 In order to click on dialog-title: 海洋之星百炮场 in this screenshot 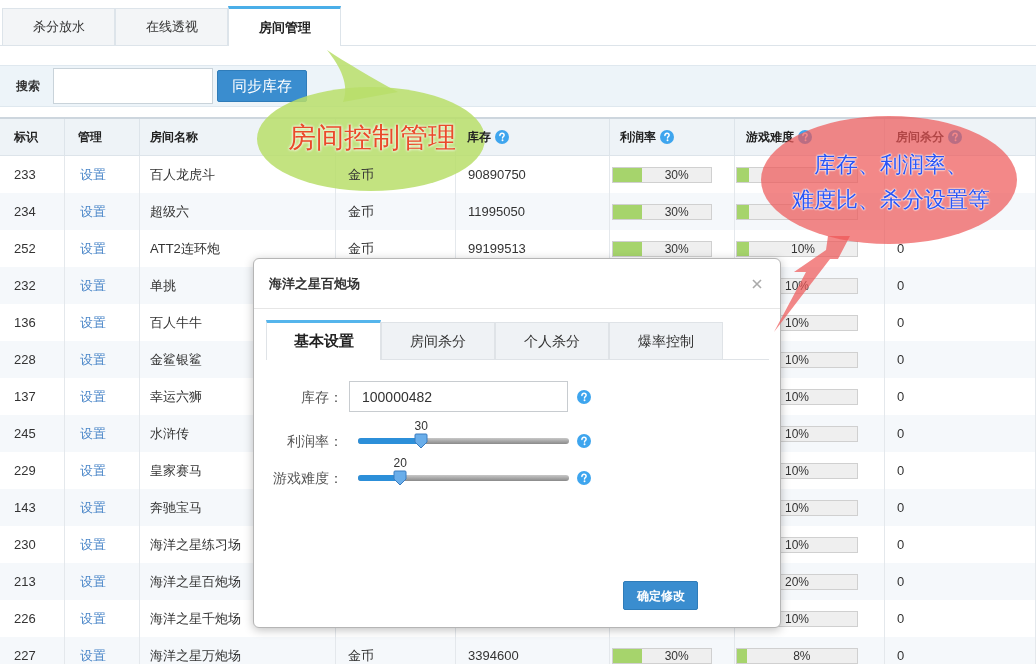, I will do `click(314, 283)`.